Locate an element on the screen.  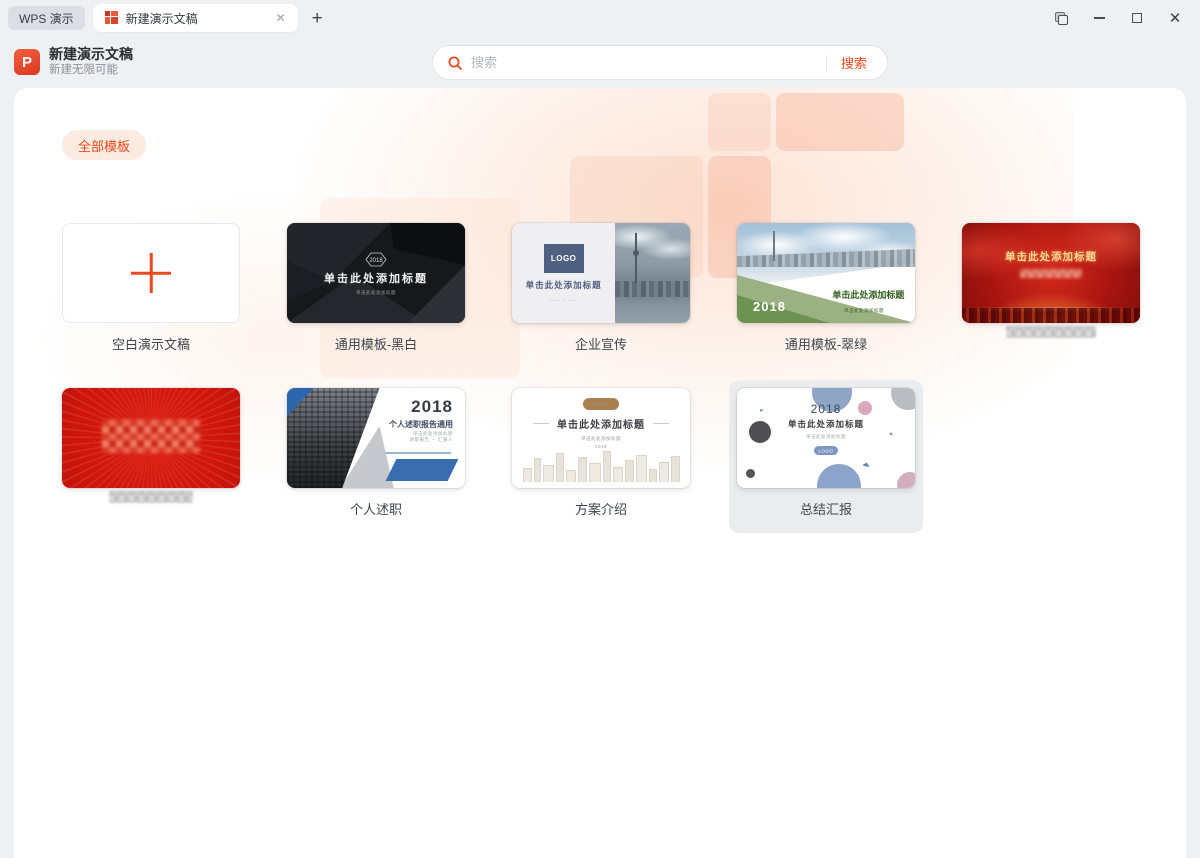
city-photo is located at coordinates (652, 273).